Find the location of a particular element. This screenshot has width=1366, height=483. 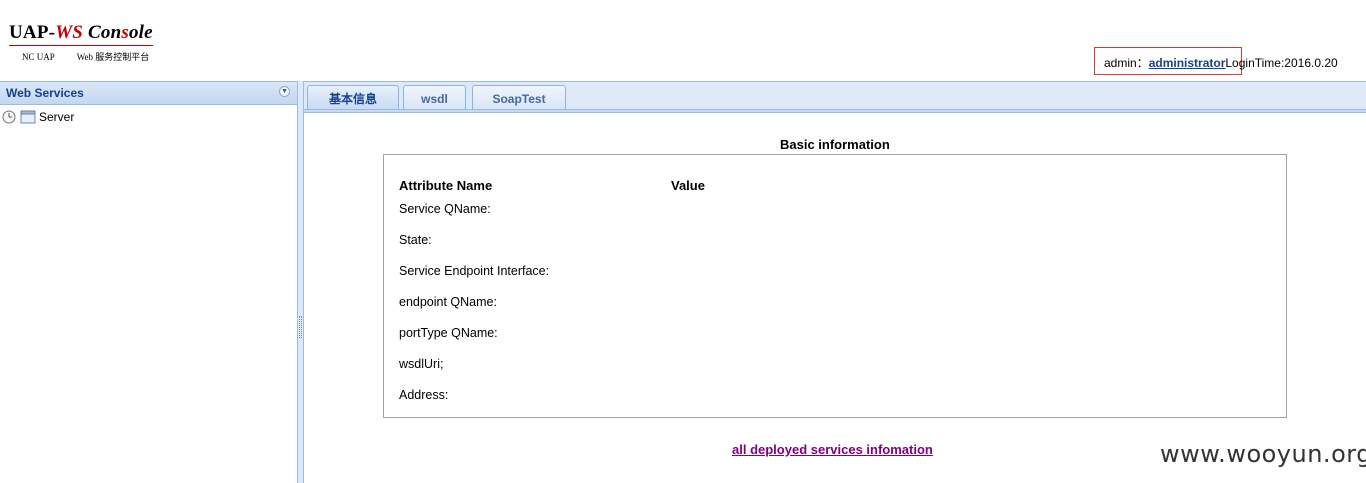

sidebar-header: Web Services ▼ is located at coordinates (148, 93).